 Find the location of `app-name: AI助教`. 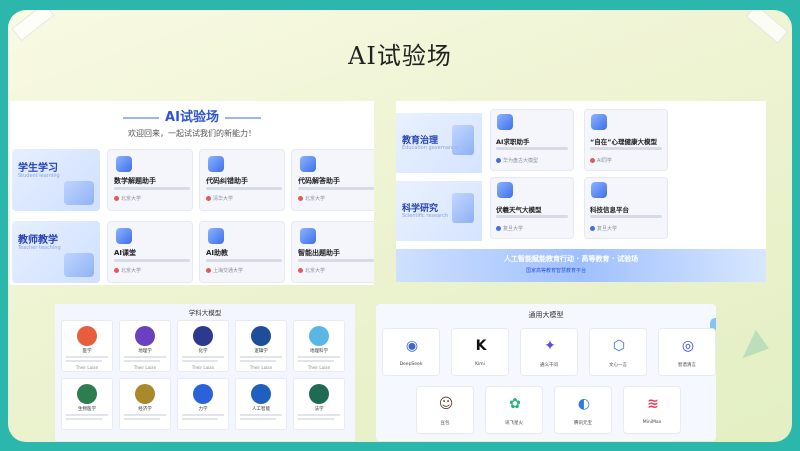

app-name: AI助教 is located at coordinates (217, 253).